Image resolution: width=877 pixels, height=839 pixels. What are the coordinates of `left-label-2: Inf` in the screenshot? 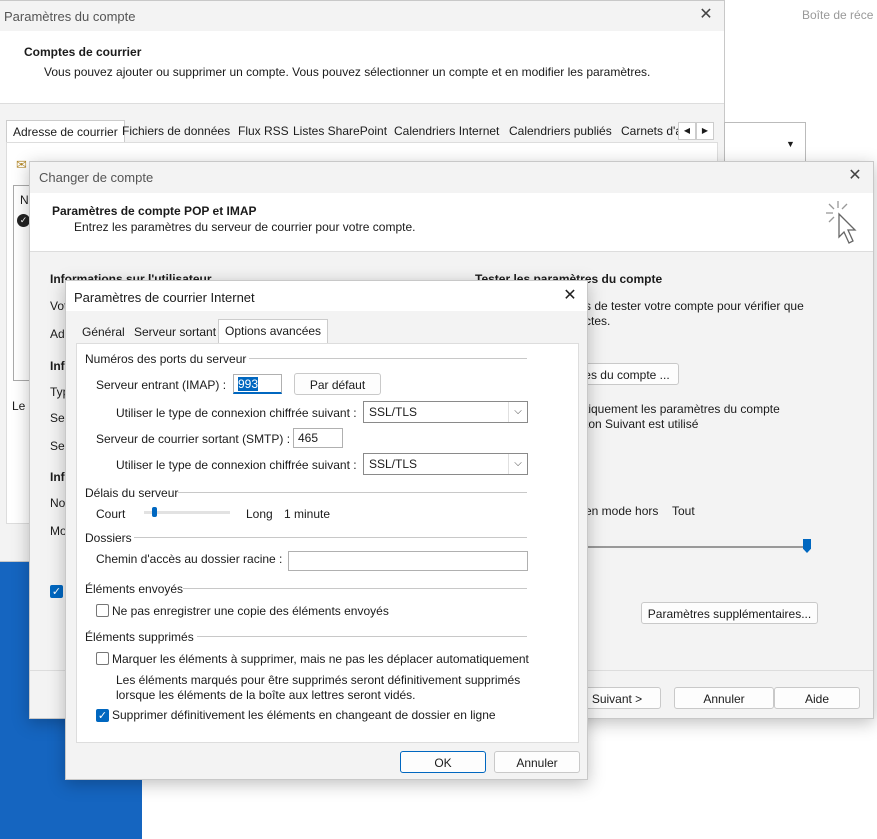 It's located at (57, 366).